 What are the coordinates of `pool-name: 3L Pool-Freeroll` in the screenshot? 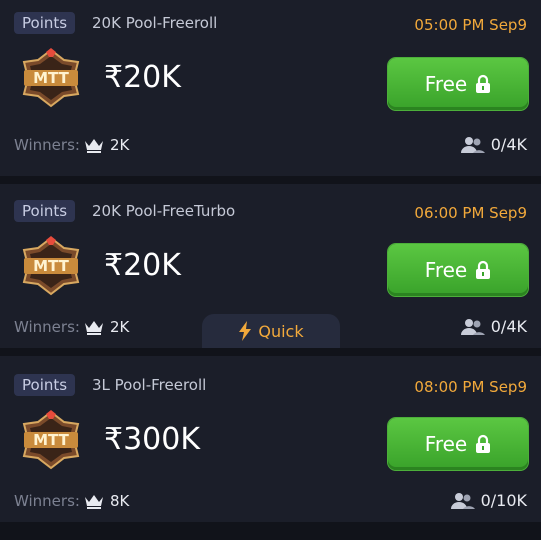 It's located at (149, 385).